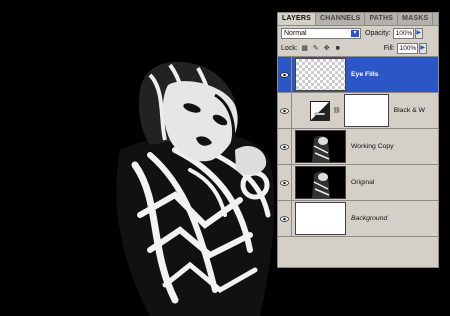 This screenshot has width=450, height=316. I want to click on lock-all-padlock-icon: ■, so click(338, 49).